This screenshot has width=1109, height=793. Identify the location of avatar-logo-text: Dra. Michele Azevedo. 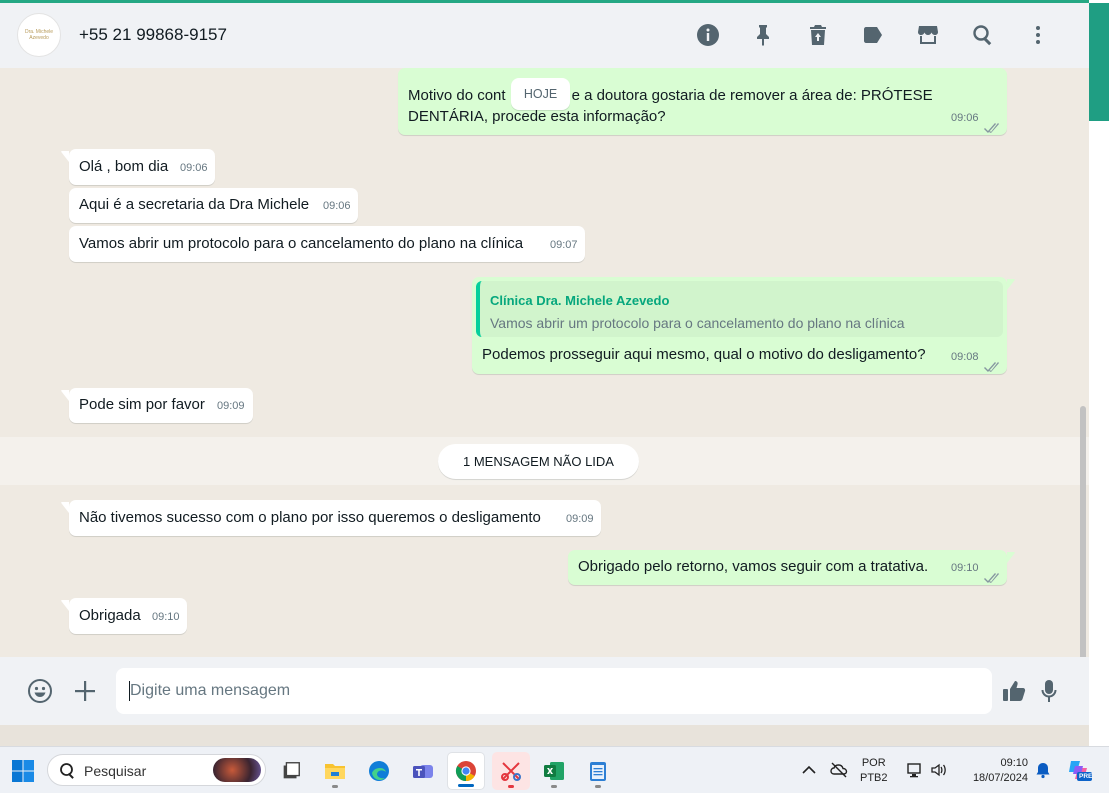
(39, 35).